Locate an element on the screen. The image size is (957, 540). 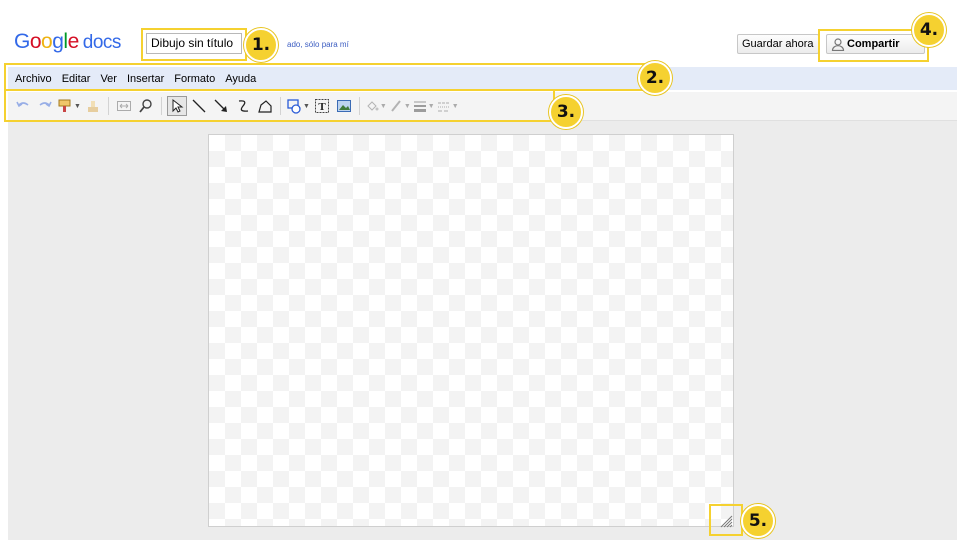
save-status-text: ado, sólo para mí is located at coordinates (318, 44).